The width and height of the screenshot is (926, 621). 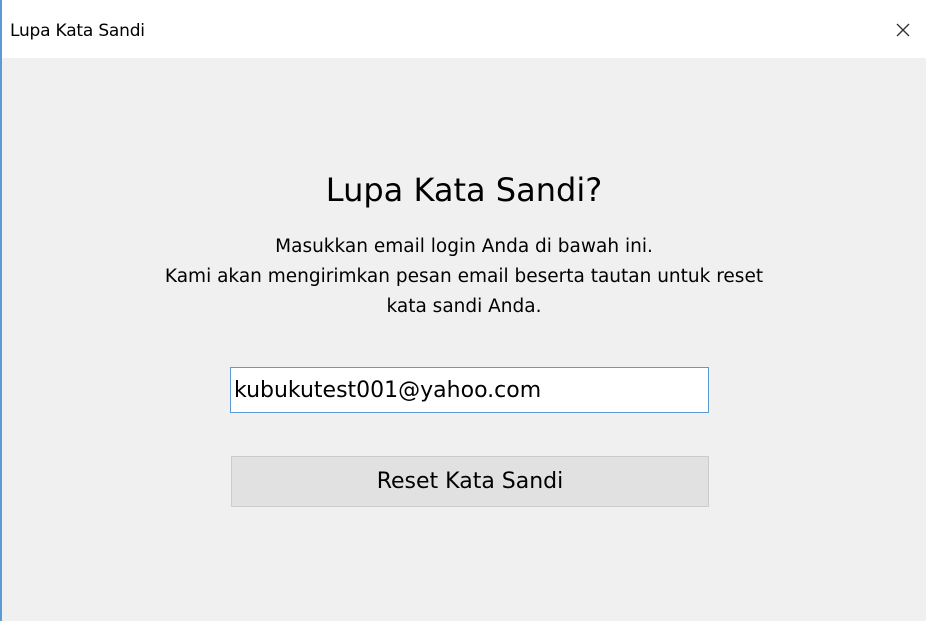 I want to click on close-button, so click(x=903, y=30).